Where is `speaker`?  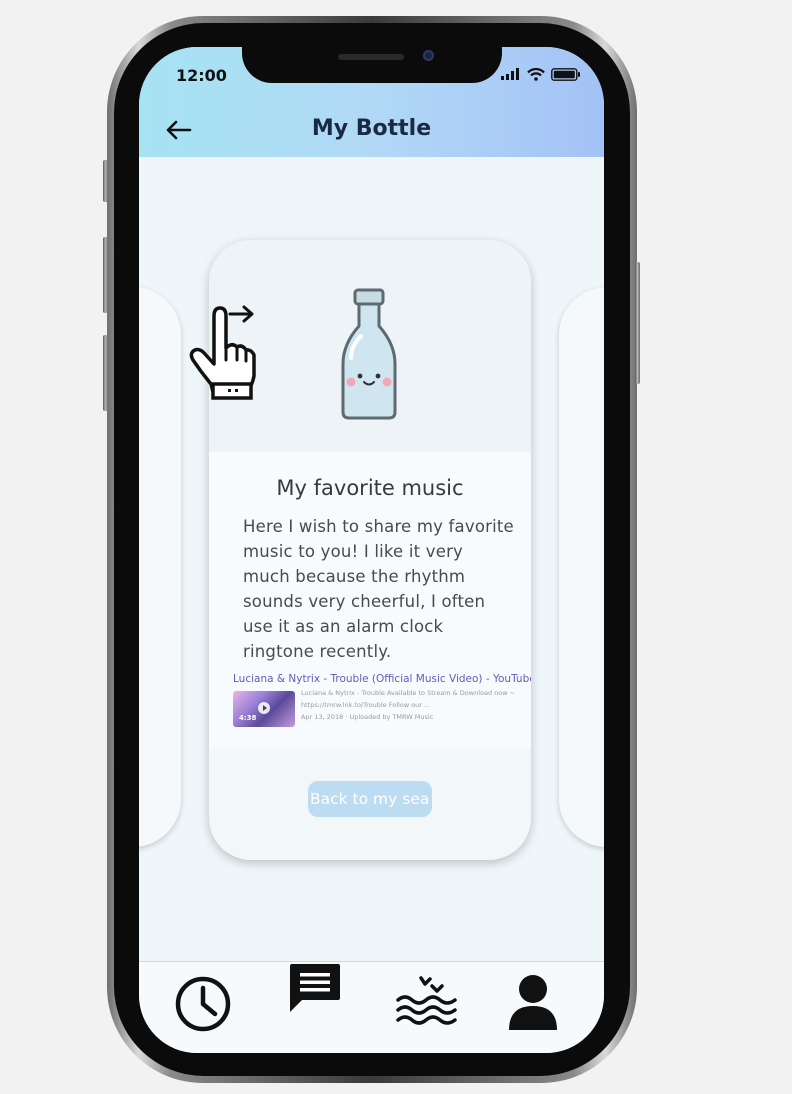
speaker is located at coordinates (371, 57).